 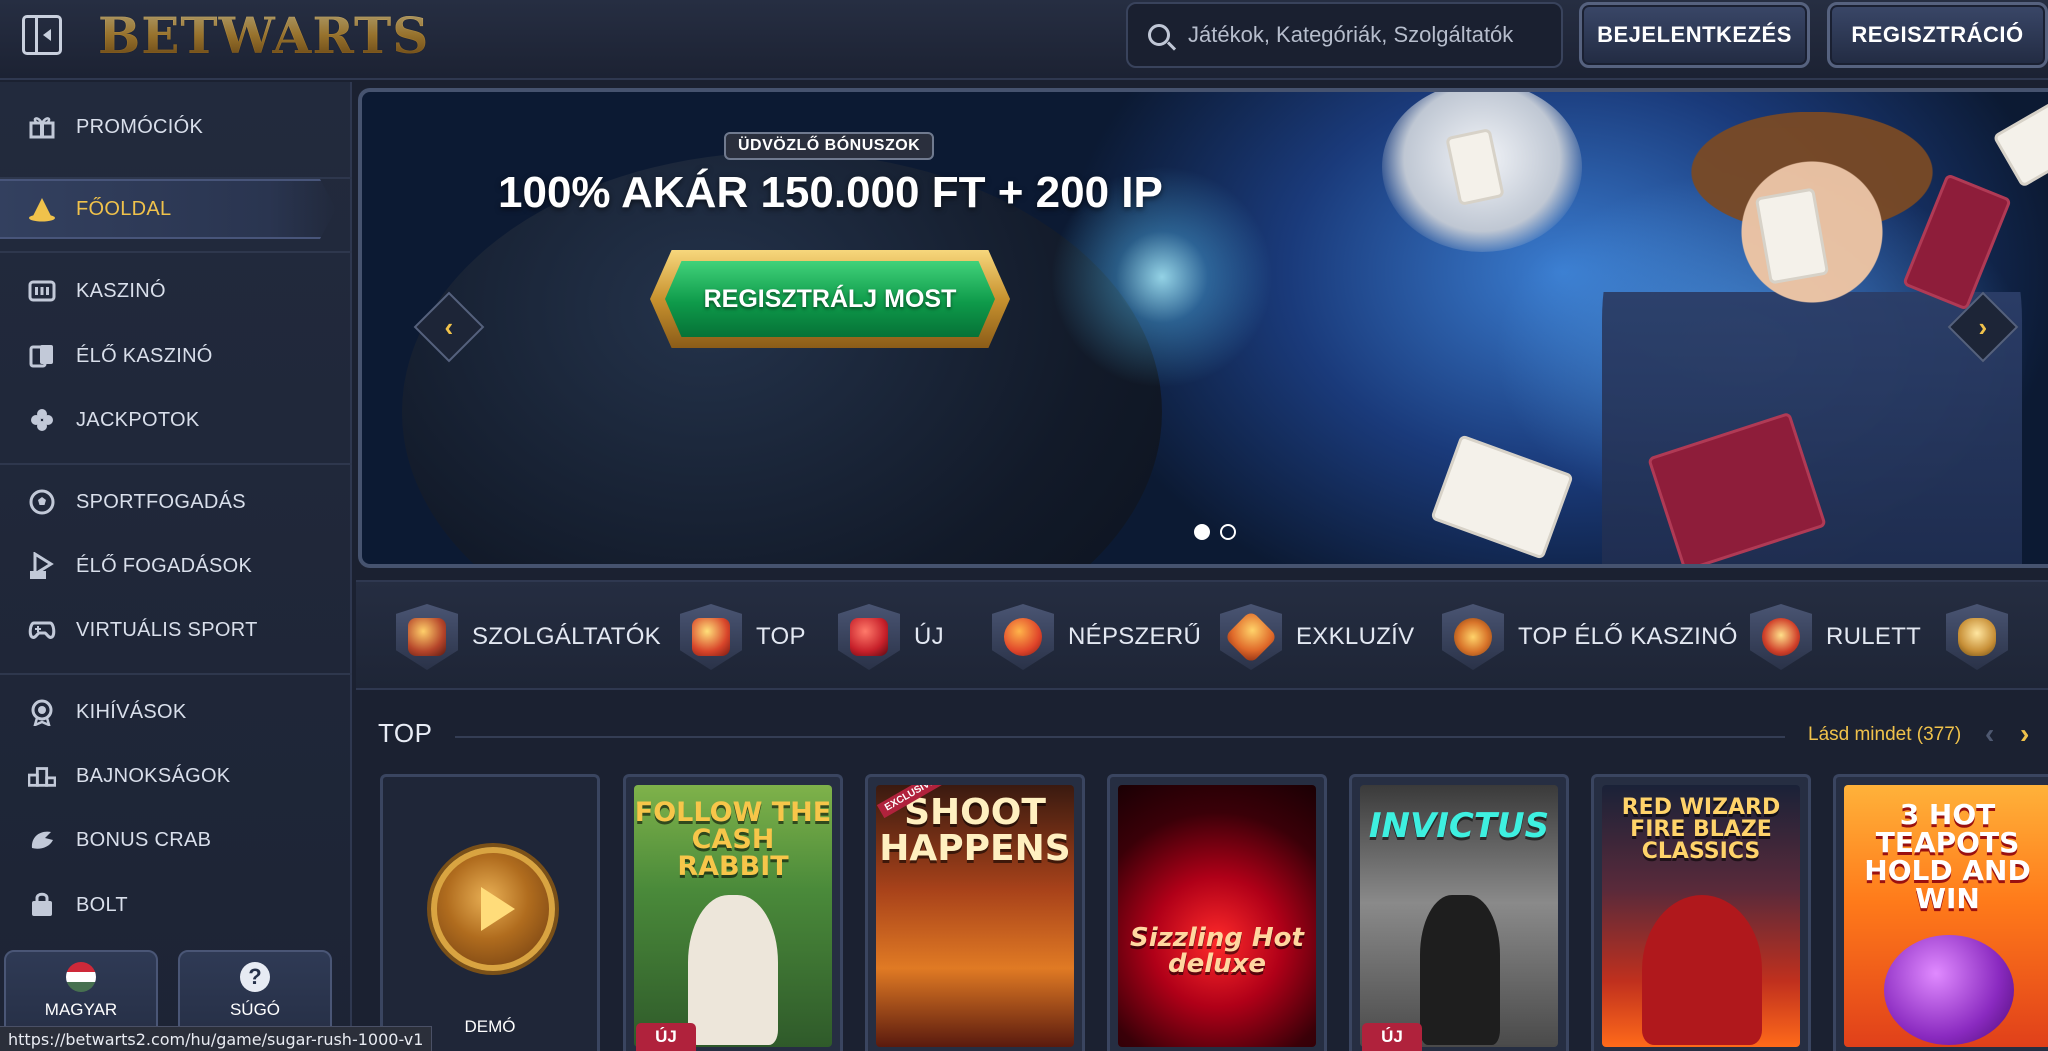 I want to click on category-more, so click(x=1984, y=637).